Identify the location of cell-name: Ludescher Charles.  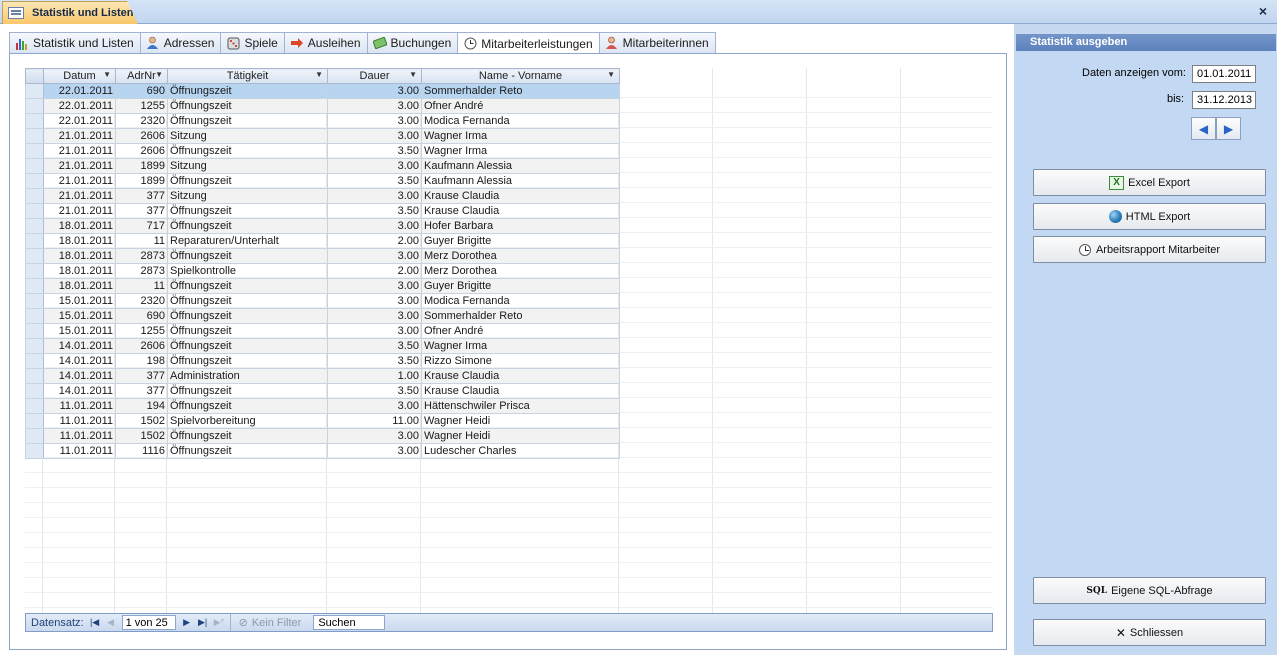
(520, 451).